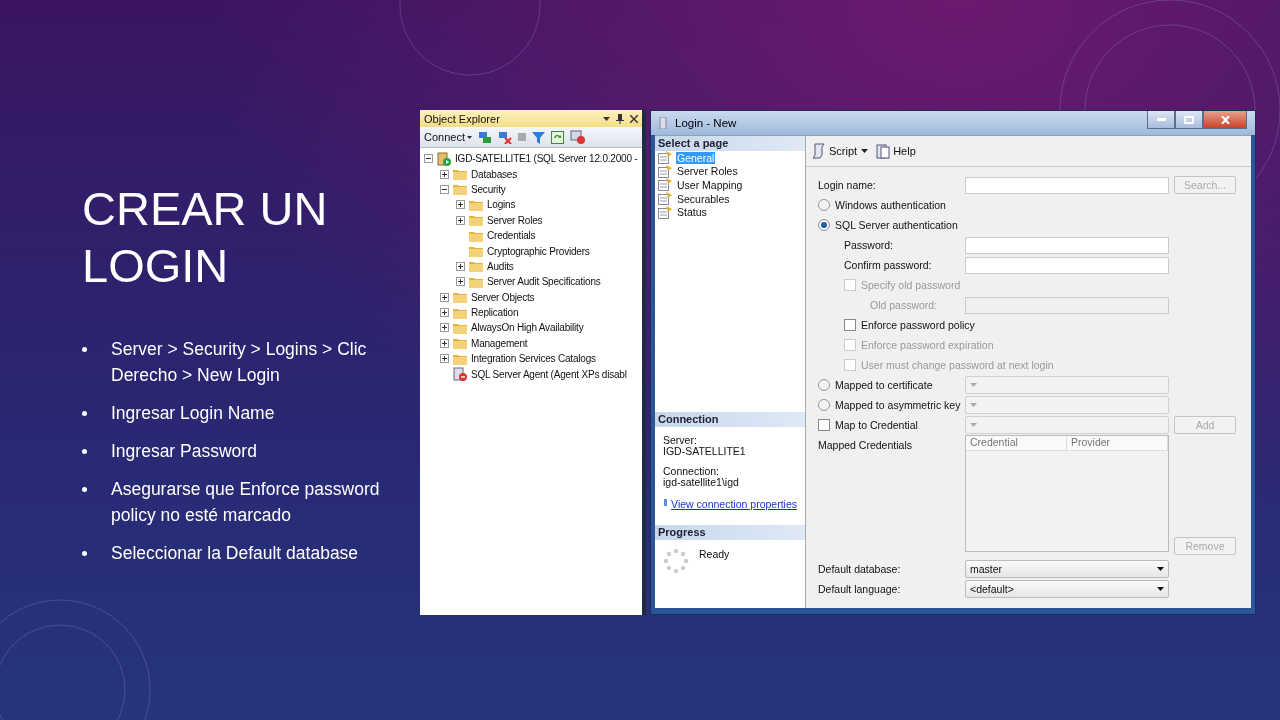  What do you see at coordinates (869, 245) in the screenshot?
I see `field-label: Password:` at bounding box center [869, 245].